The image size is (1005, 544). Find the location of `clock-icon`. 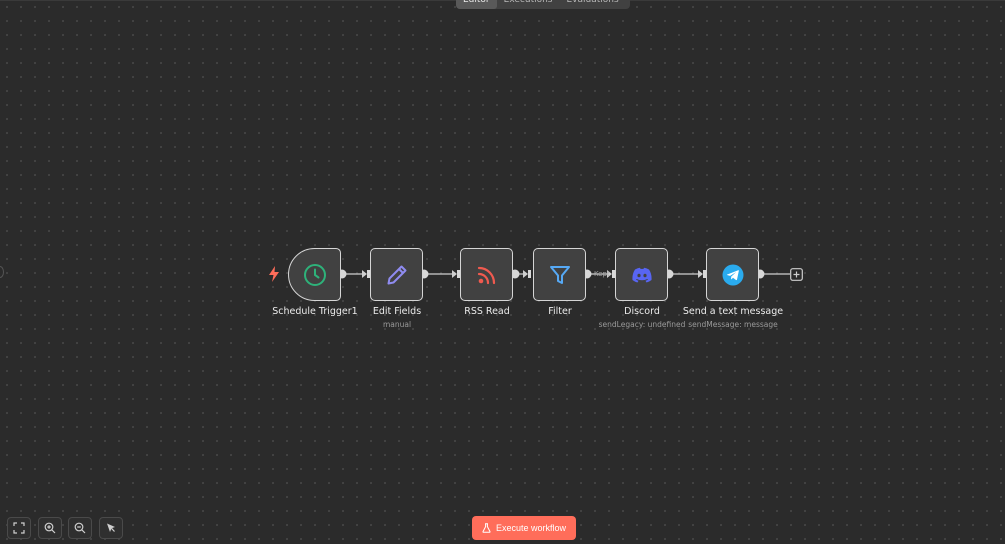

clock-icon is located at coordinates (314, 274).